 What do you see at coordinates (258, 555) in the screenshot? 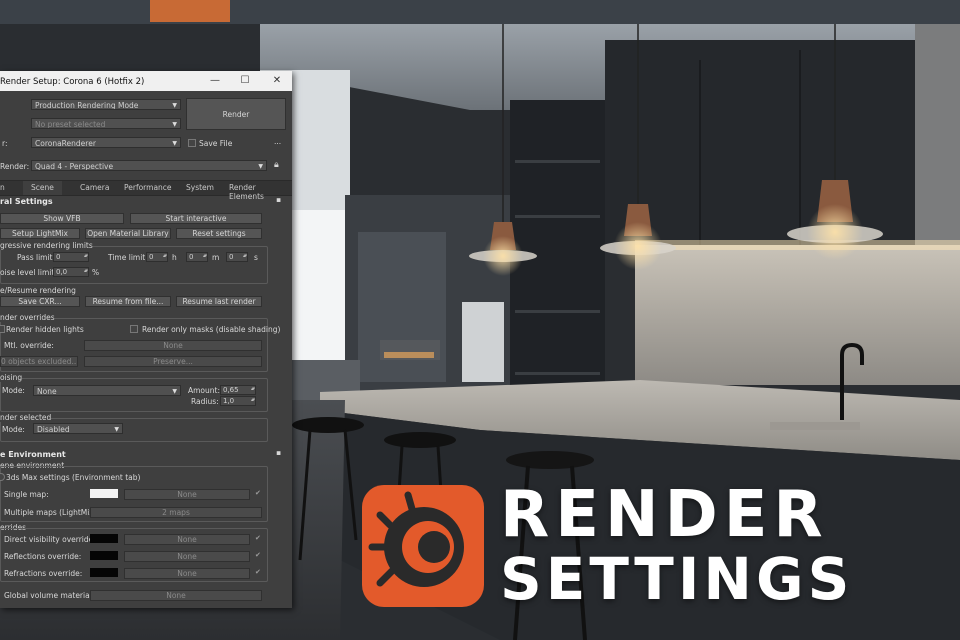
I see `reflections-check-icon: ✔` at bounding box center [258, 555].